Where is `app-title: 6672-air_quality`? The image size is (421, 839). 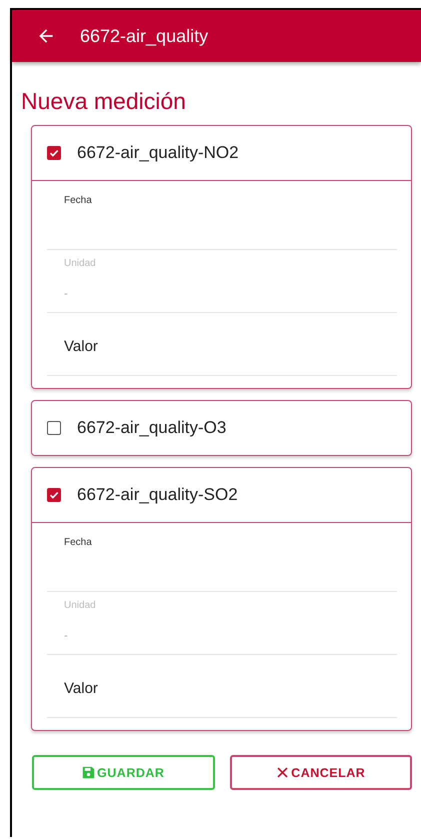 app-title: 6672-air_quality is located at coordinates (144, 36).